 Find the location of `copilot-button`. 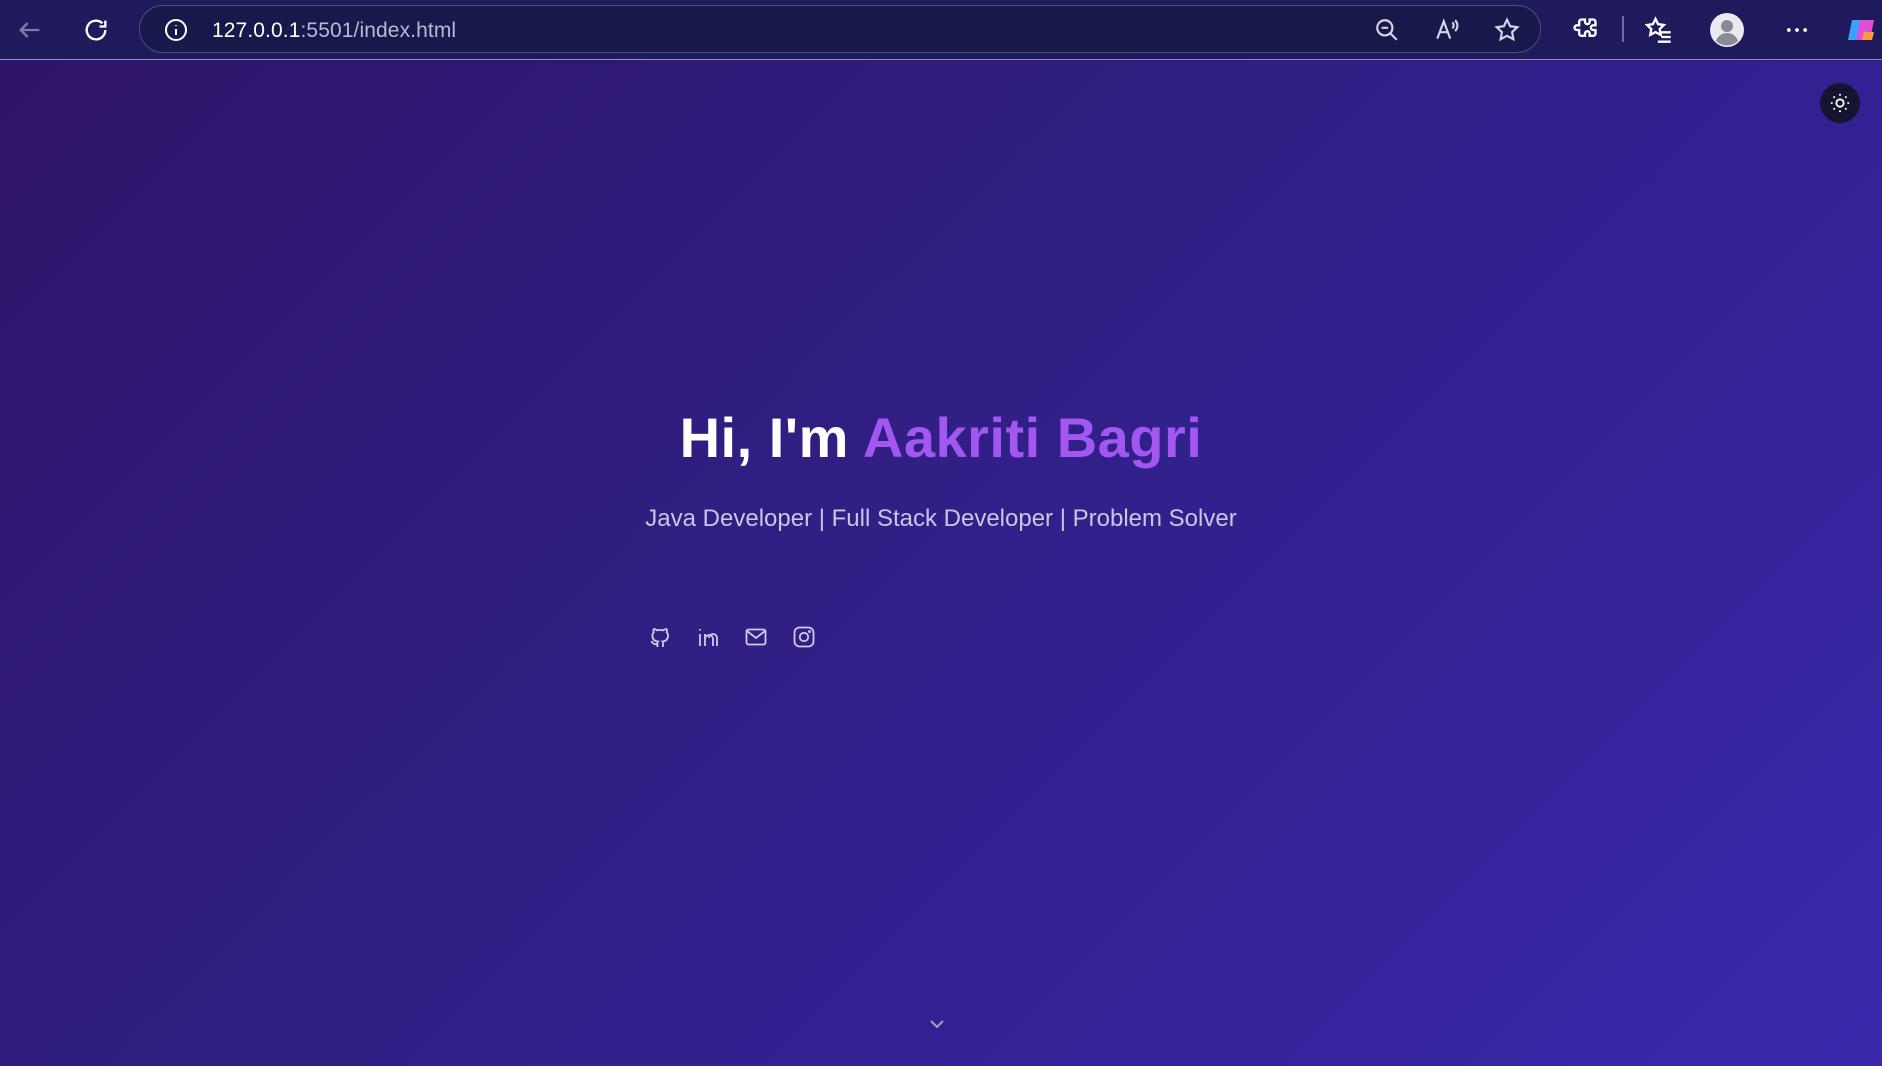

copilot-button is located at coordinates (1861, 30).